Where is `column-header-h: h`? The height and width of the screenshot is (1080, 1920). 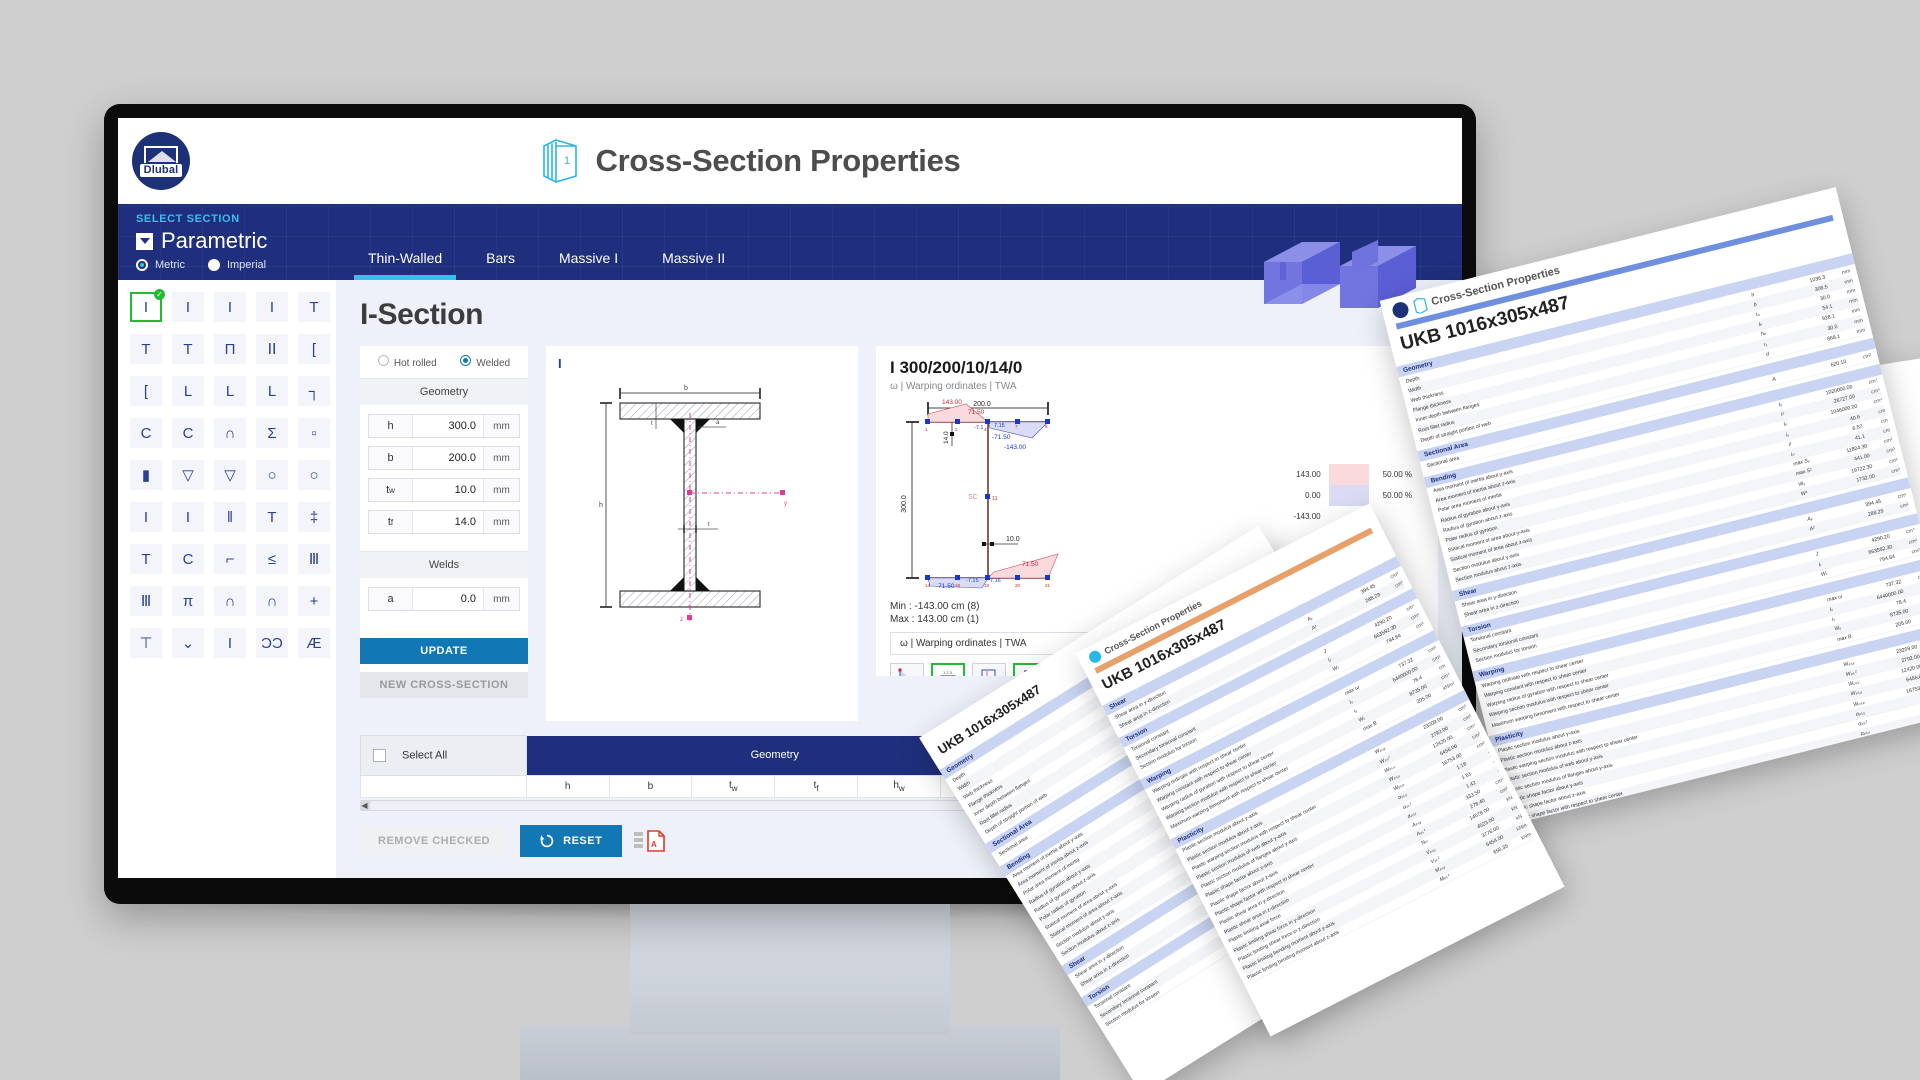
column-header-h: h is located at coordinates (567, 786).